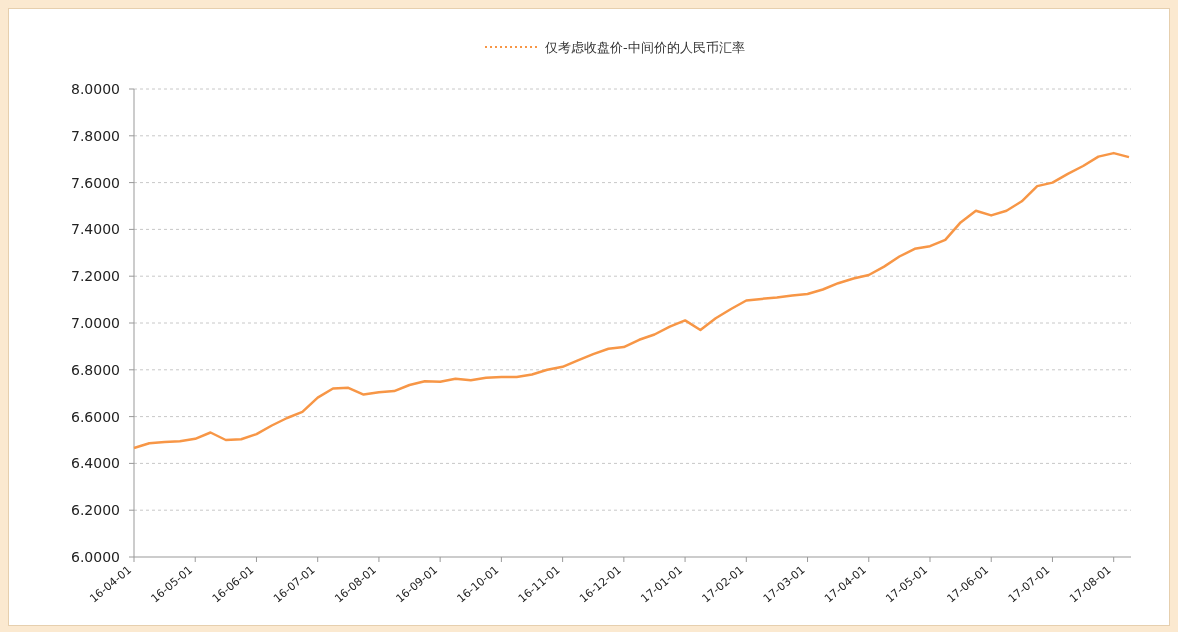 The image size is (1178, 632). Describe the element at coordinates (95, 463) in the screenshot. I see `y-axis-label: 6.4000` at that location.